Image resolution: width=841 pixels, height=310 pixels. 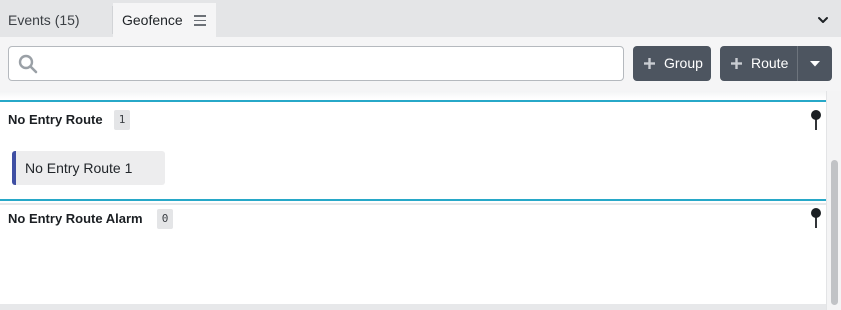 I want to click on add-group-button-label: Group, so click(x=683, y=63).